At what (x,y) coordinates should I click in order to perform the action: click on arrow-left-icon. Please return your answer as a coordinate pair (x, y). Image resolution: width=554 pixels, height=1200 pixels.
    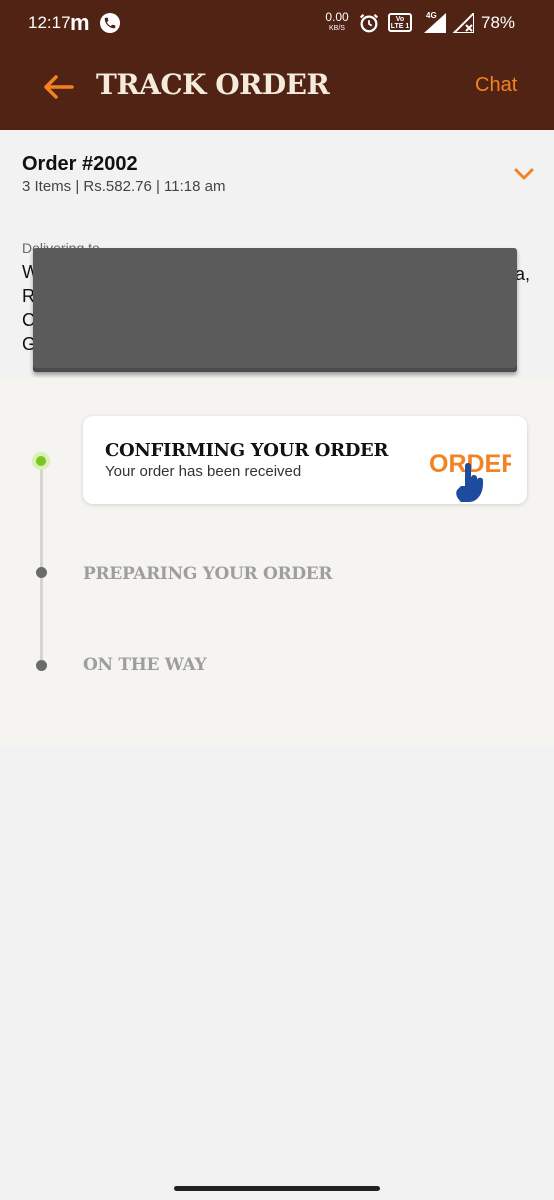
    Looking at the image, I should click on (59, 87).